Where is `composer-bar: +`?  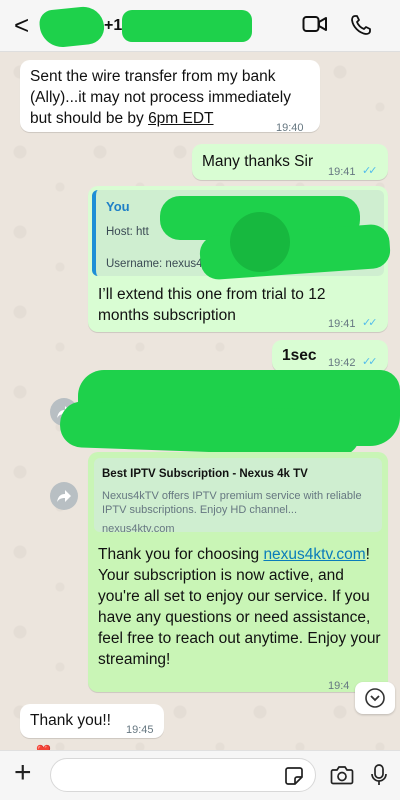
composer-bar: + is located at coordinates (200, 775).